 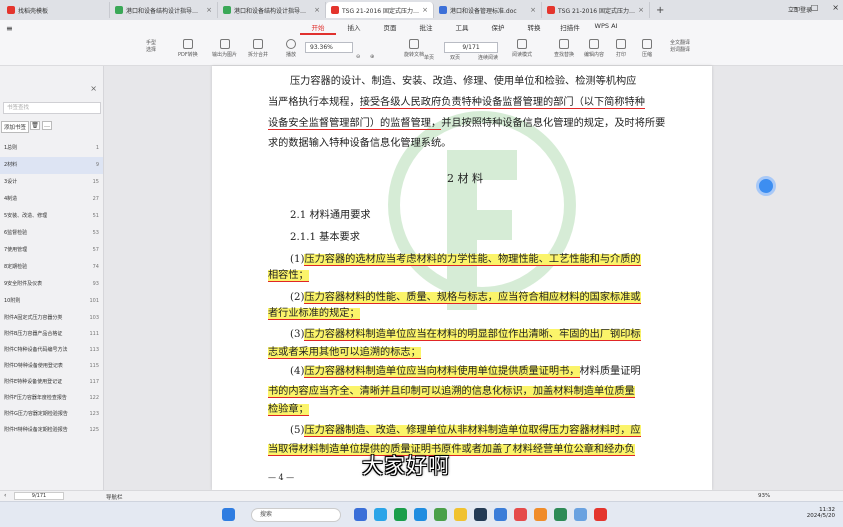 What do you see at coordinates (680, 46) in the screenshot?
I see `translate-button: 全文翻译 划词翻译` at bounding box center [680, 46].